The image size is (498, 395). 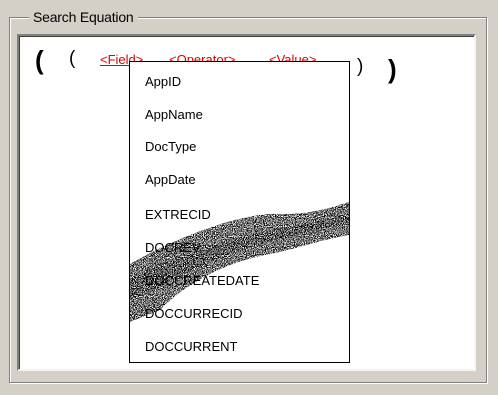 What do you see at coordinates (194, 314) in the screenshot?
I see `dropdown-item-doccurrecid: DOCCURRECID` at bounding box center [194, 314].